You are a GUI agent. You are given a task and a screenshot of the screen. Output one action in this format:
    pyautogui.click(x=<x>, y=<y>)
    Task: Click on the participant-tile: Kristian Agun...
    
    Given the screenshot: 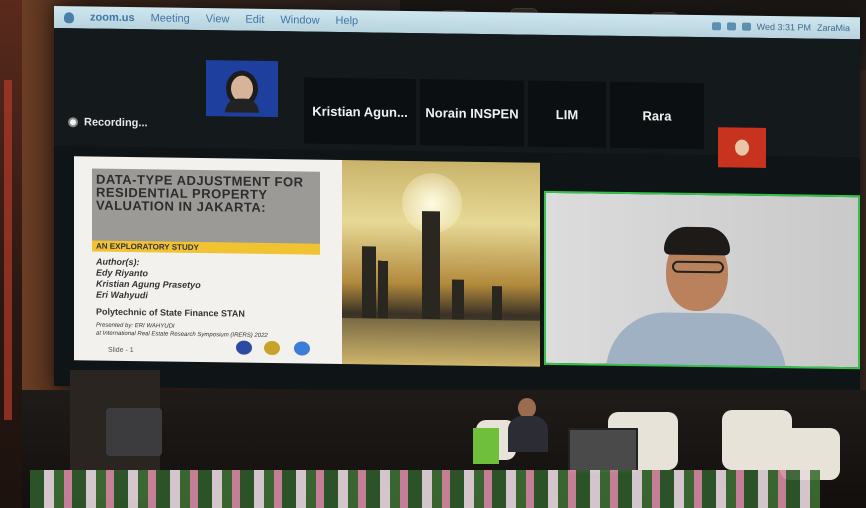 What is the action you would take?
    pyautogui.click(x=360, y=111)
    